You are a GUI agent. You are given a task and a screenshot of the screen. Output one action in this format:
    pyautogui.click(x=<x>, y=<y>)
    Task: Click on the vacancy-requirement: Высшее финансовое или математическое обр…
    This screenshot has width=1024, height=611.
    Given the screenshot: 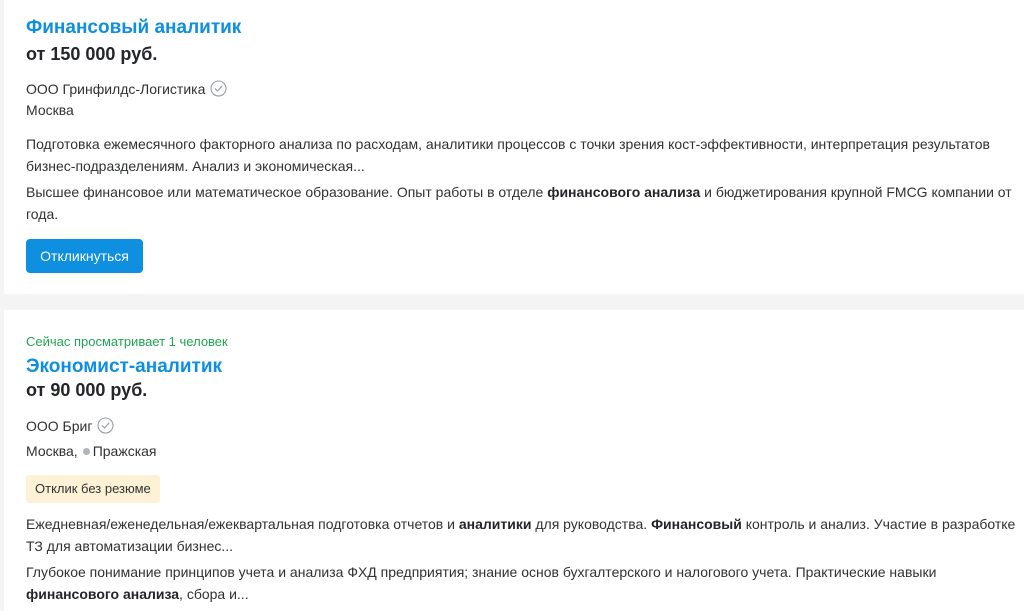 What is the action you would take?
    pyautogui.click(x=525, y=203)
    